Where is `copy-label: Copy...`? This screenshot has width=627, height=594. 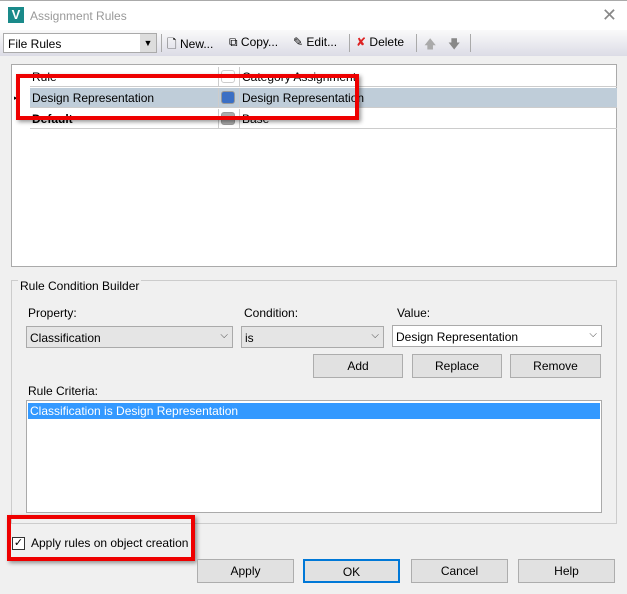
copy-label: Copy... is located at coordinates (259, 42).